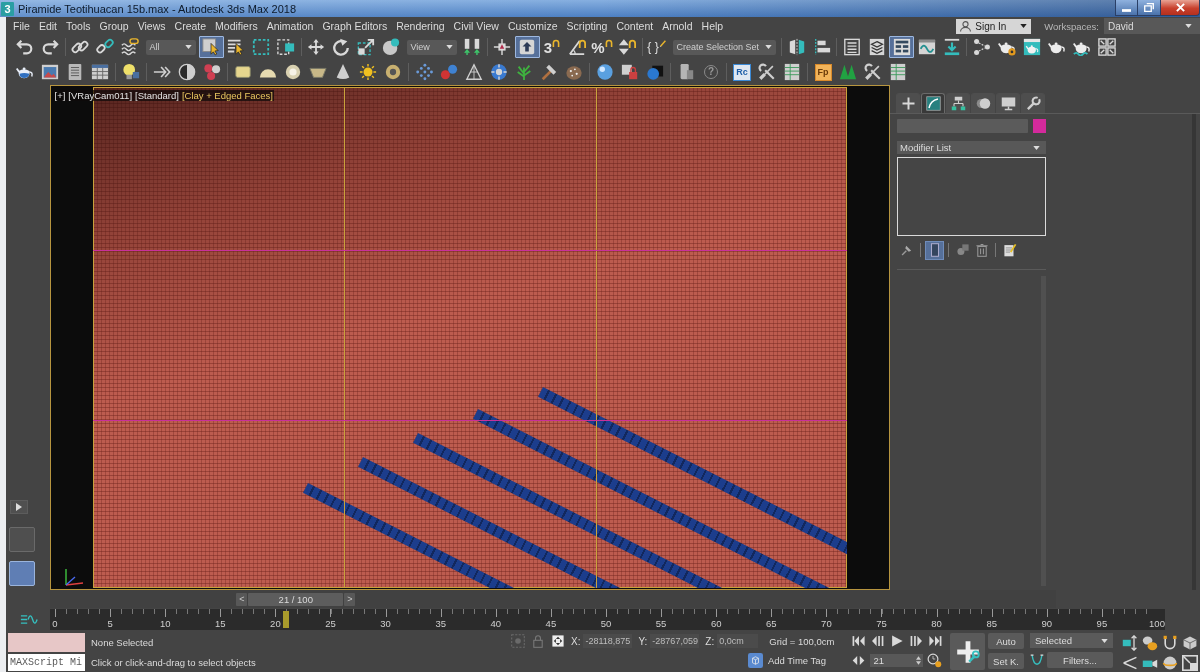 Image resolution: width=1200 pixels, height=672 pixels. I want to click on current-frame-marker, so click(286, 619).